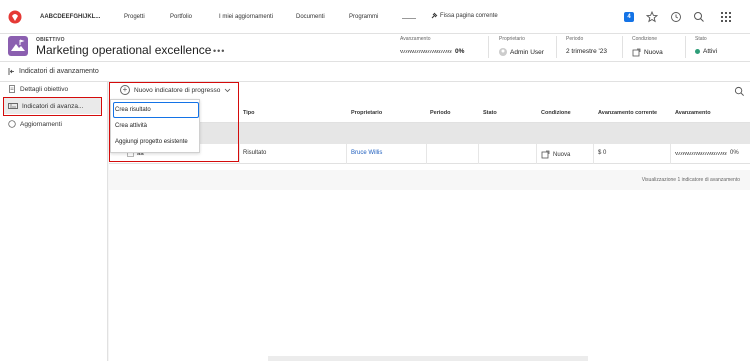 The height and width of the screenshot is (361, 750). What do you see at coordinates (726, 17) in the screenshot?
I see `apps-grid-icon` at bounding box center [726, 17].